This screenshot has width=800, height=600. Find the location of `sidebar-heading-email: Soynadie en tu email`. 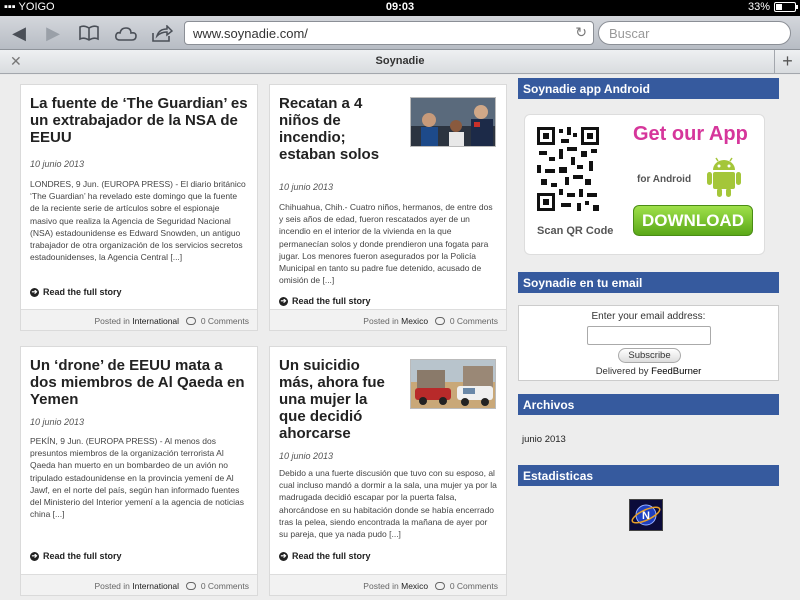

sidebar-heading-email: Soynadie en tu email is located at coordinates (648, 282).